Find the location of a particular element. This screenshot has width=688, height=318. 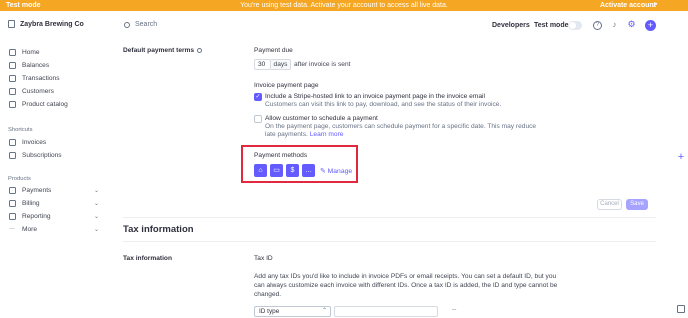

payment-terms-label: Default payment terms is located at coordinates (163, 50).